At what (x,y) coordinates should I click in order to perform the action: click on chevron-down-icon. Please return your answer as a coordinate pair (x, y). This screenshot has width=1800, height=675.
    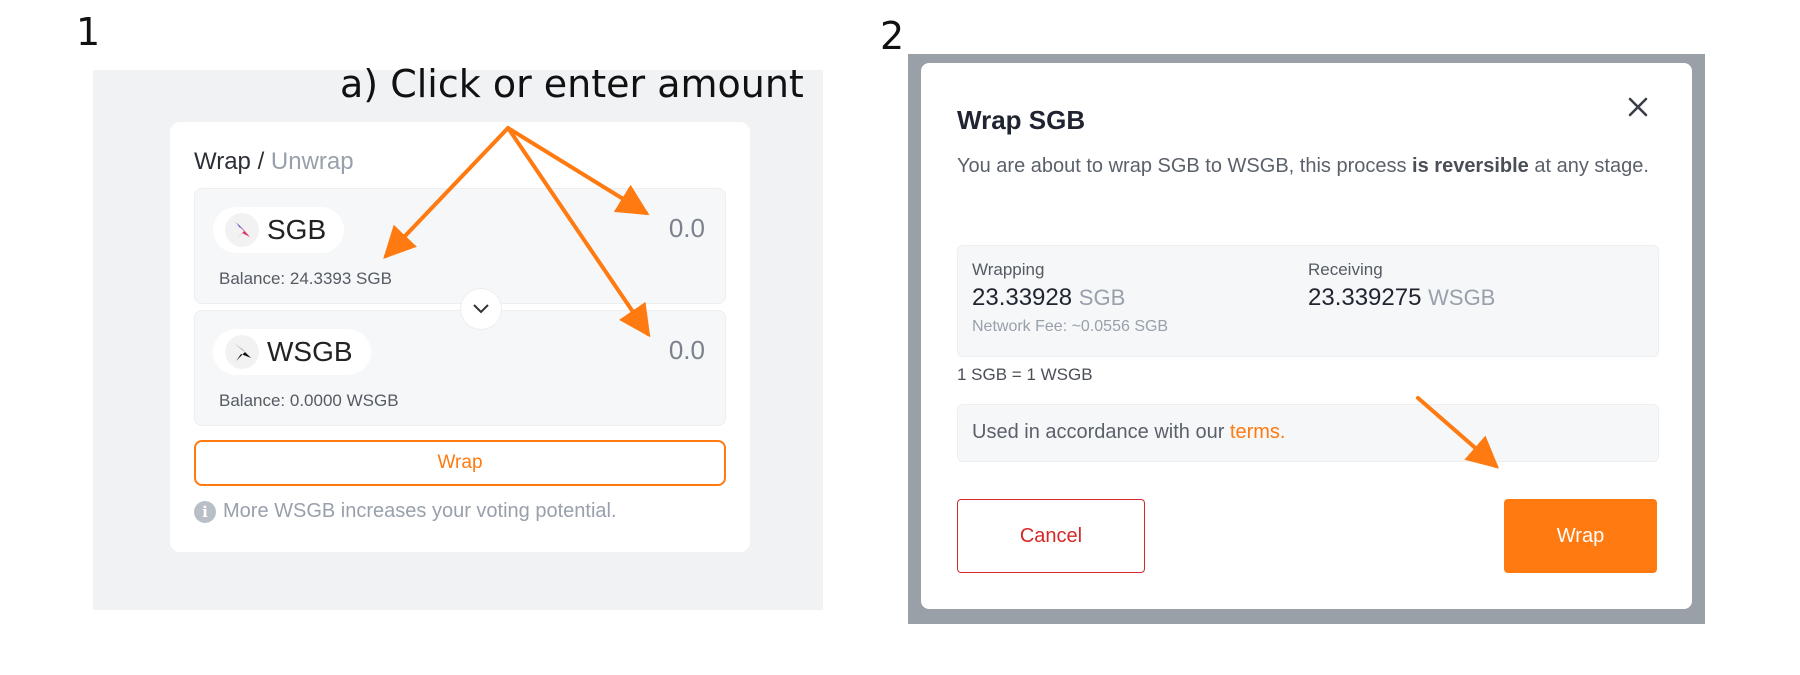
    Looking at the image, I should click on (481, 309).